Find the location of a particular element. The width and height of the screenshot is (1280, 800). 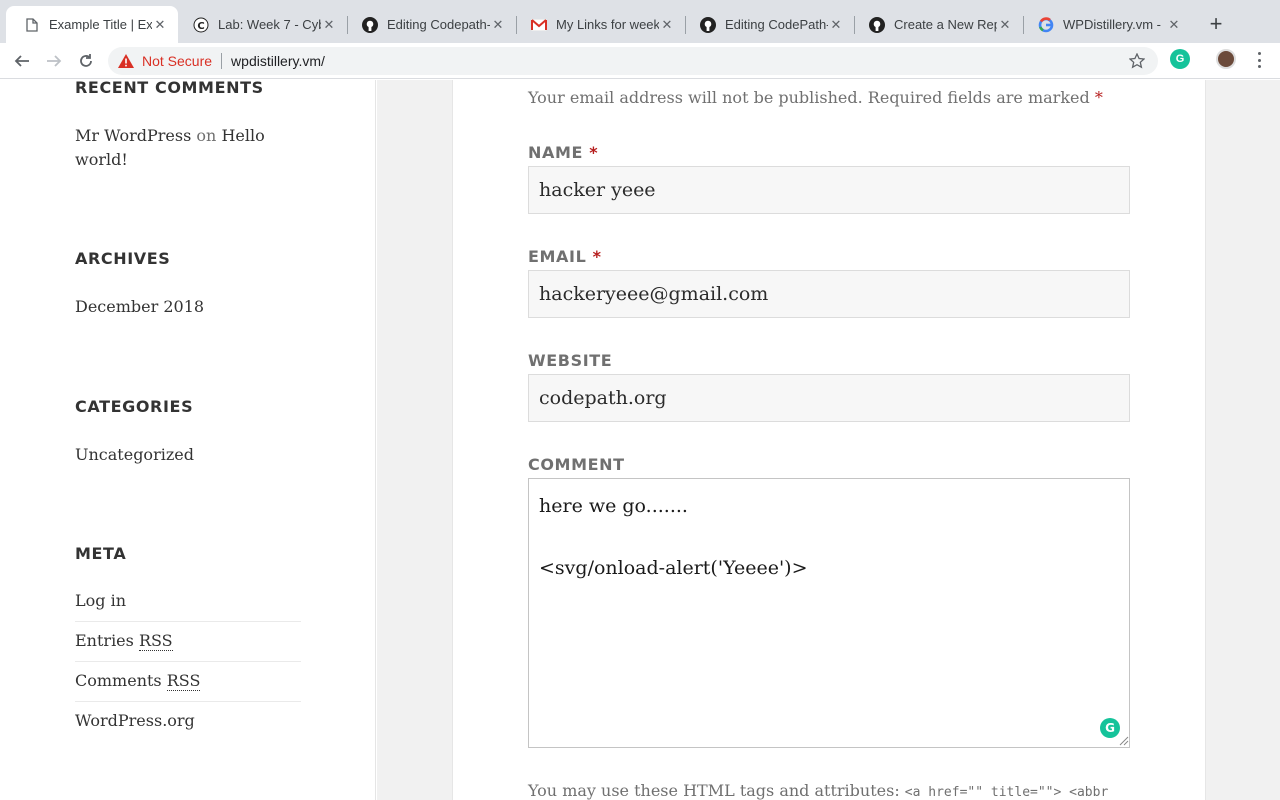

website-field is located at coordinates (829, 398).